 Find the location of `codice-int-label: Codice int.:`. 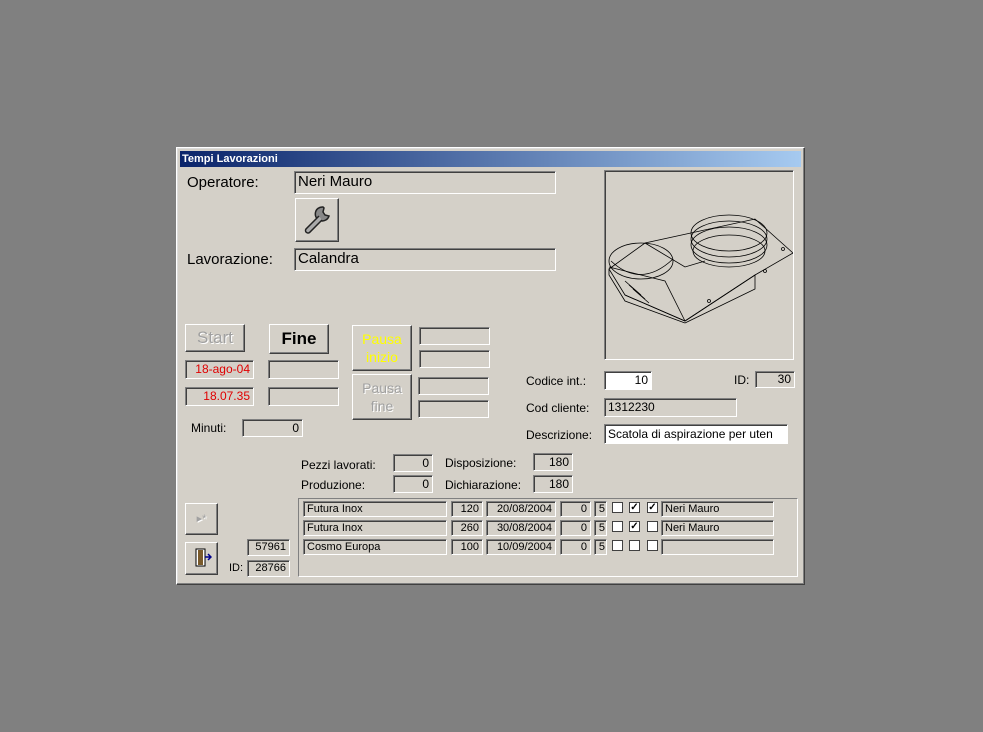

codice-int-label: Codice int.: is located at coordinates (556, 381).